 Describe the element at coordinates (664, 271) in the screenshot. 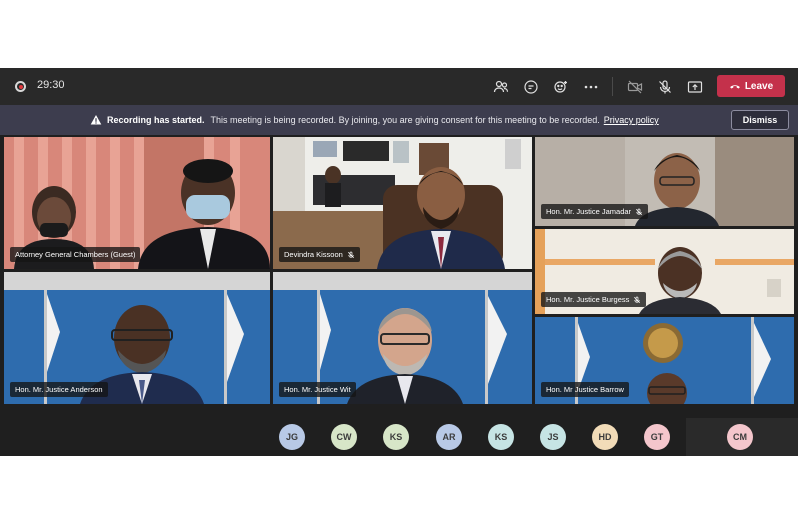

I see `video-tile-justice-burgess: Hon. Mr. Justice Burgess` at that location.